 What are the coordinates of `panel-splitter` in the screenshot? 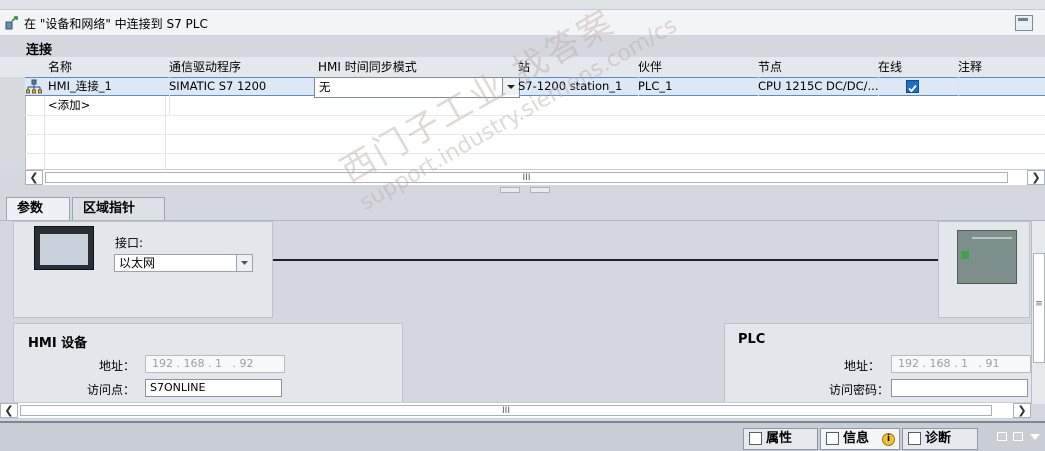 It's located at (522, 189).